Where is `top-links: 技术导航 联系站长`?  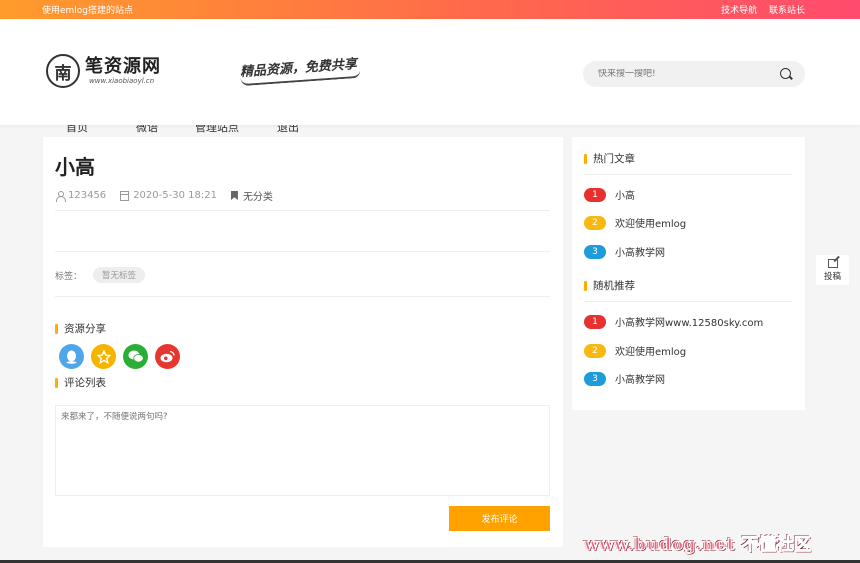
top-links: 技术导航 联系站长 is located at coordinates (758, 9).